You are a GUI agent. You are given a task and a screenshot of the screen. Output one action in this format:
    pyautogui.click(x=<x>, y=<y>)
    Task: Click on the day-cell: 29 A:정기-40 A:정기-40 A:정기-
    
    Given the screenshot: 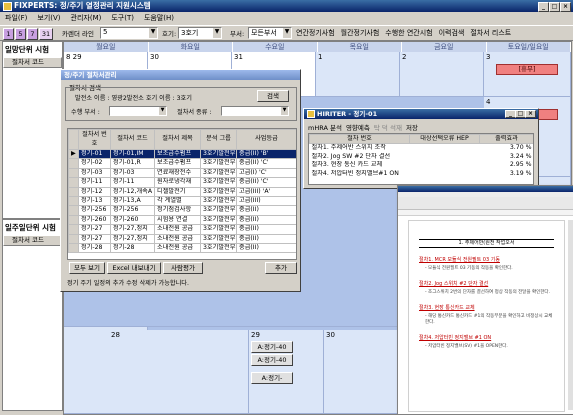 What is the action you would take?
    pyautogui.click(x=286, y=372)
    